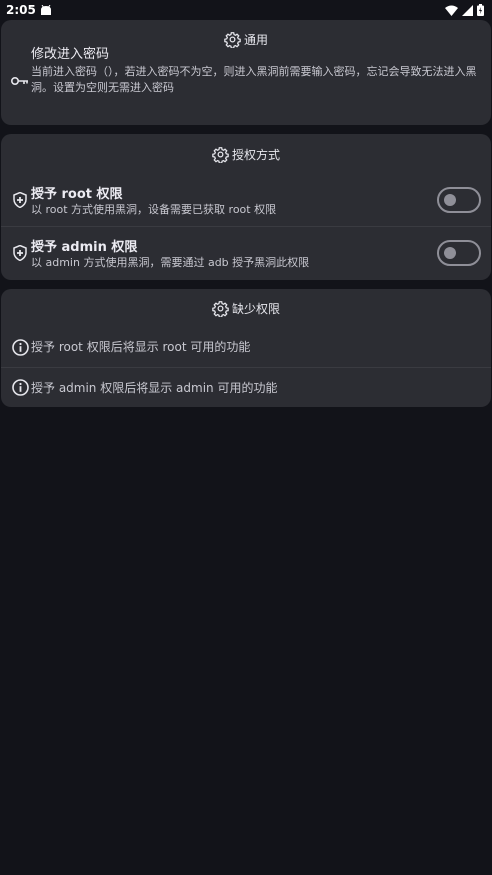 The height and width of the screenshot is (875, 492). I want to click on missing-permission-header: 缺少权限, so click(246, 308).